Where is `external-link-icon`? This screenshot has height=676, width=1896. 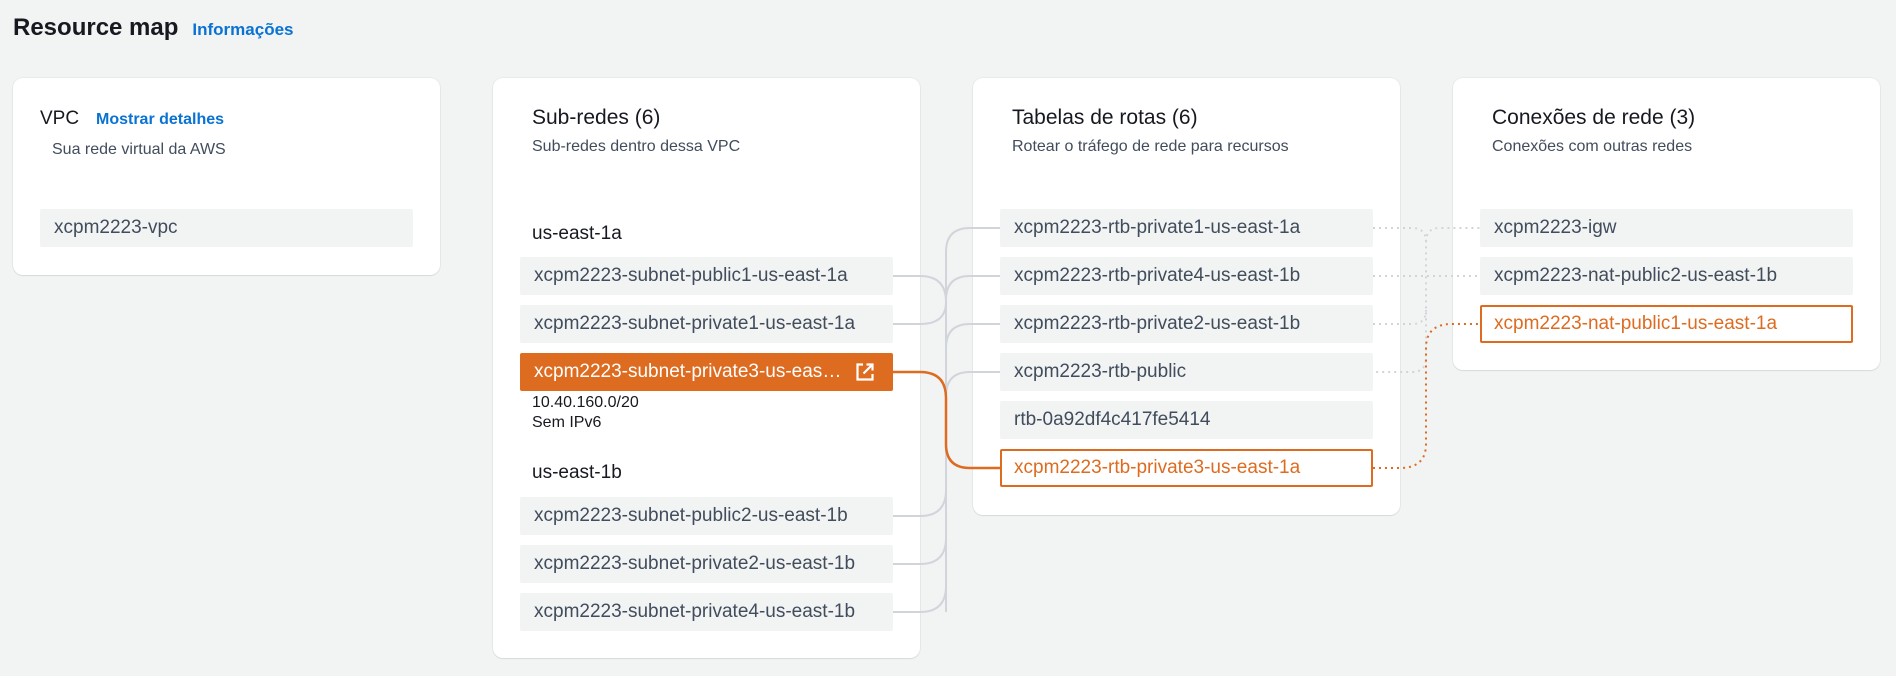
external-link-icon is located at coordinates (865, 372).